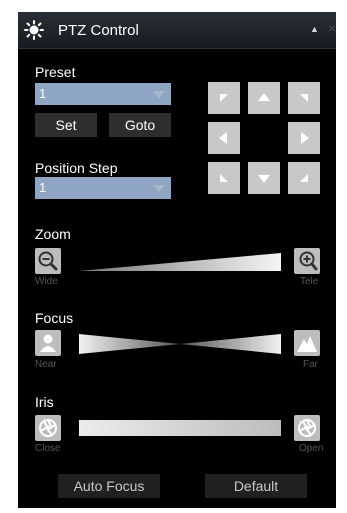  I want to click on iris-close-caption: Close, so click(48, 448).